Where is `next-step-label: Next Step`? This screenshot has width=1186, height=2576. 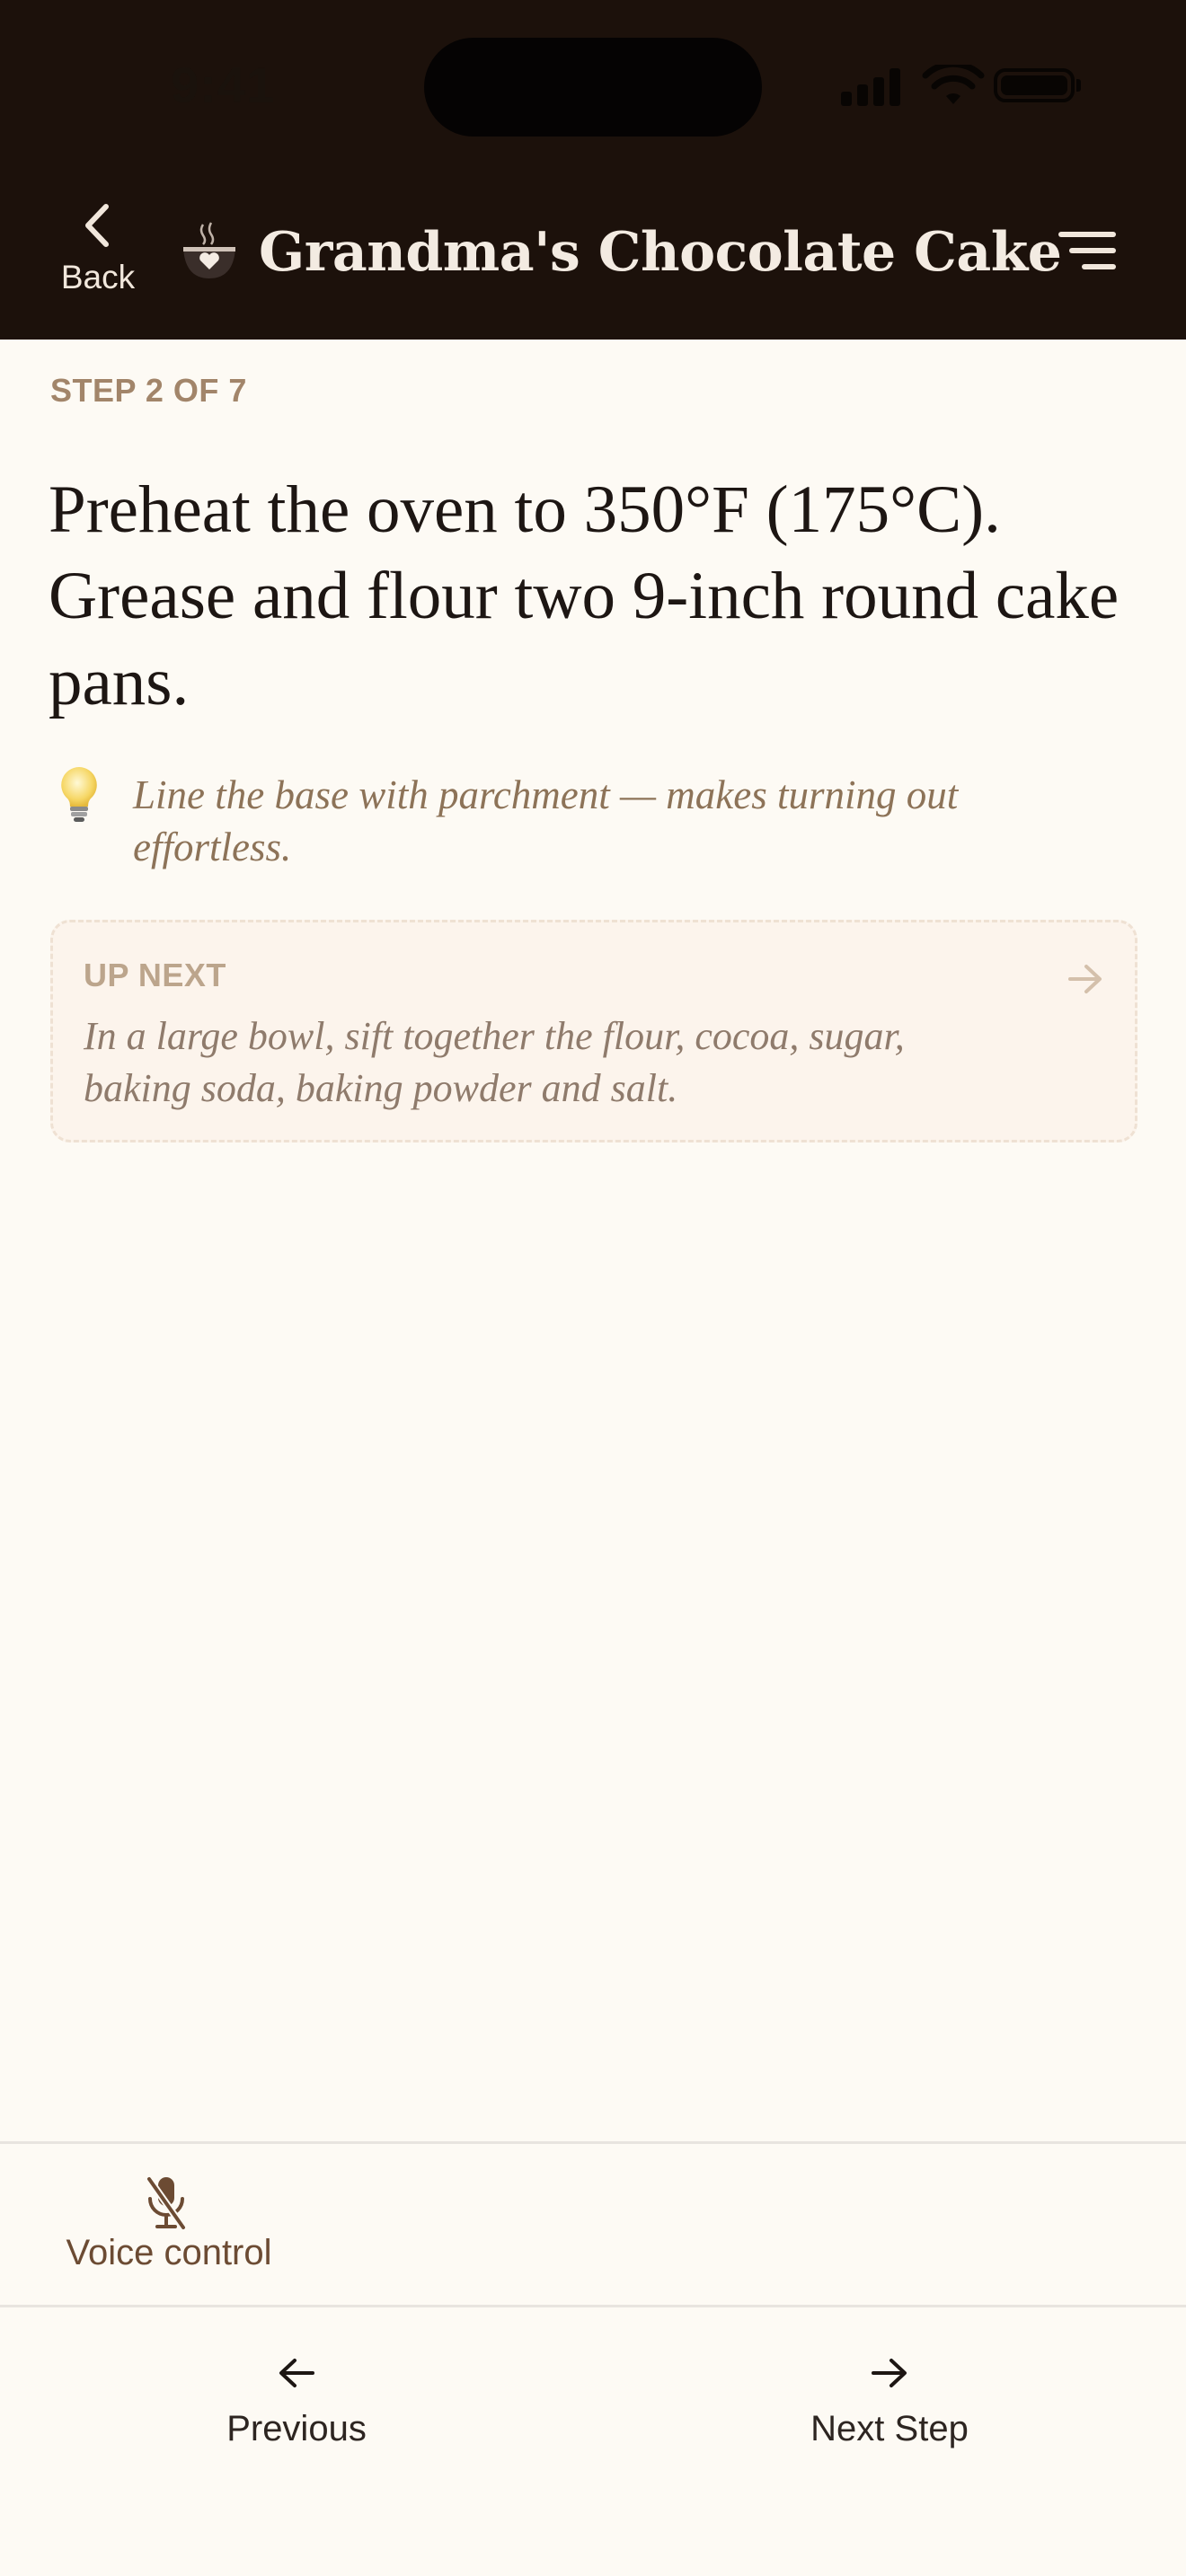 next-step-label: Next Step is located at coordinates (889, 2428).